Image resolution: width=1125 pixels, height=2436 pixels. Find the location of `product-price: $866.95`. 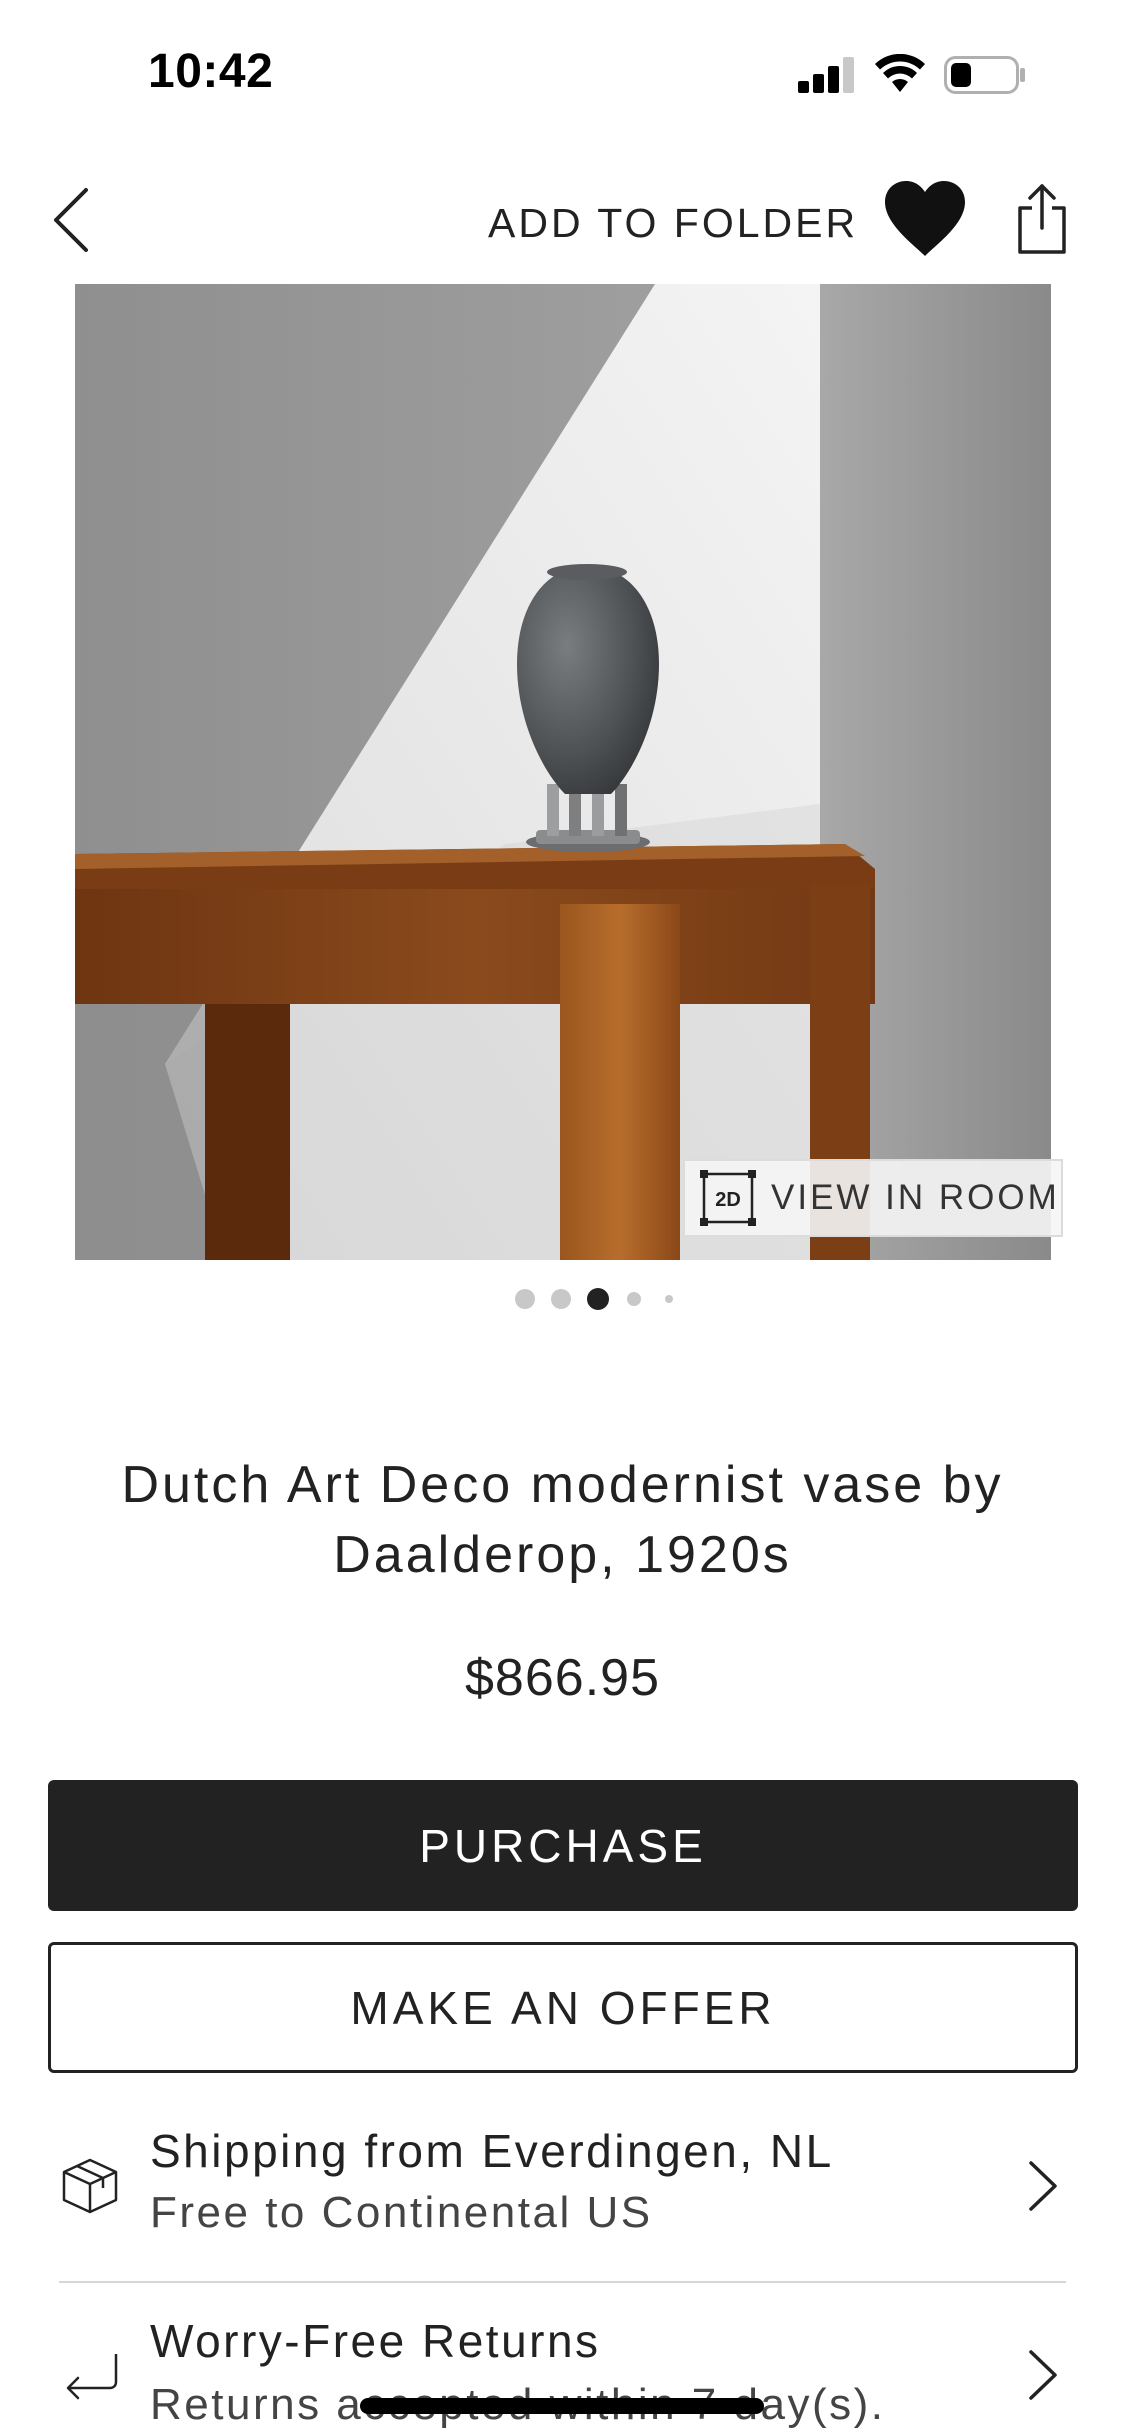

product-price: $866.95 is located at coordinates (562, 1678).